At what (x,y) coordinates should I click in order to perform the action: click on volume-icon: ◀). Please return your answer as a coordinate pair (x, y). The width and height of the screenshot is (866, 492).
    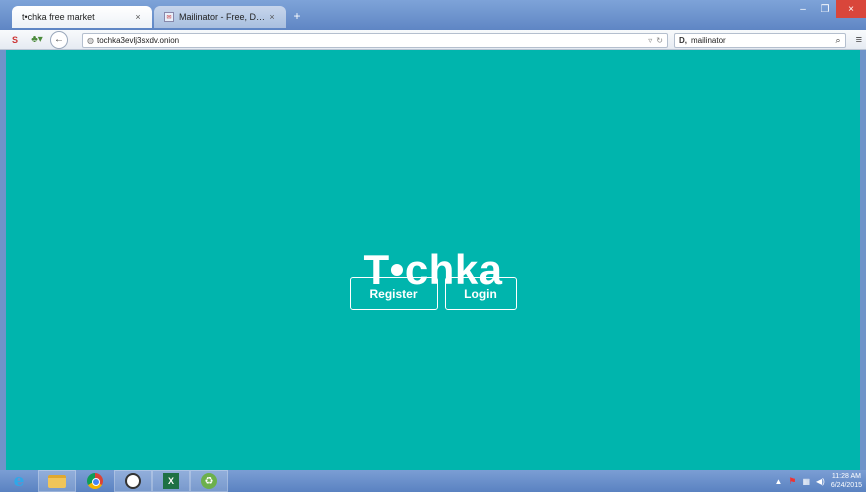
    Looking at the image, I should click on (820, 481).